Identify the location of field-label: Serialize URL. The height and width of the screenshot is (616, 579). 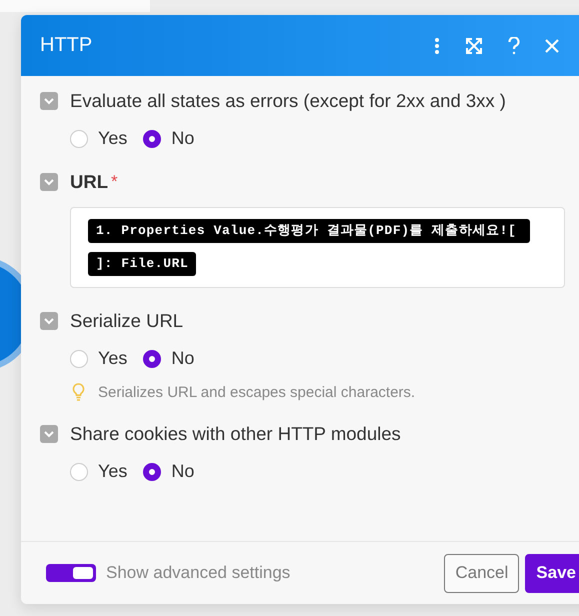
(127, 321).